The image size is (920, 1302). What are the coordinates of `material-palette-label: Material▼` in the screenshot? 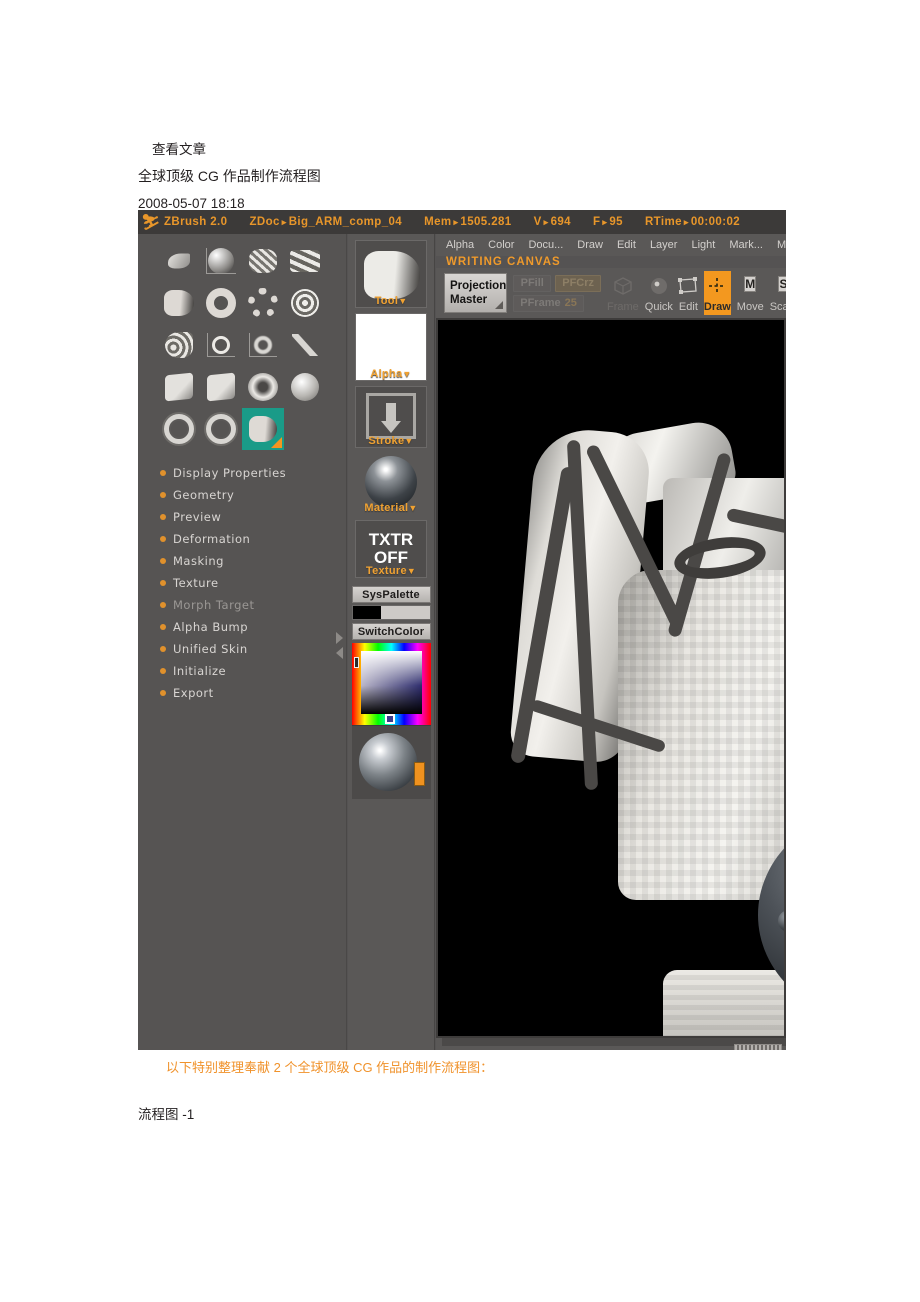 It's located at (391, 508).